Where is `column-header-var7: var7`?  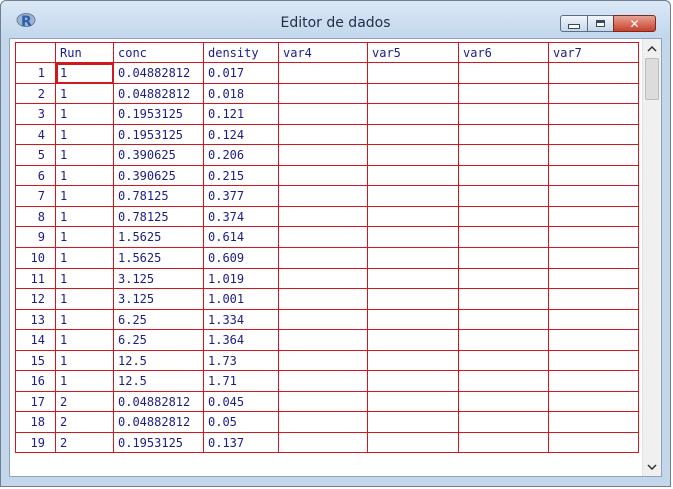
column-header-var7: var7 is located at coordinates (594, 52).